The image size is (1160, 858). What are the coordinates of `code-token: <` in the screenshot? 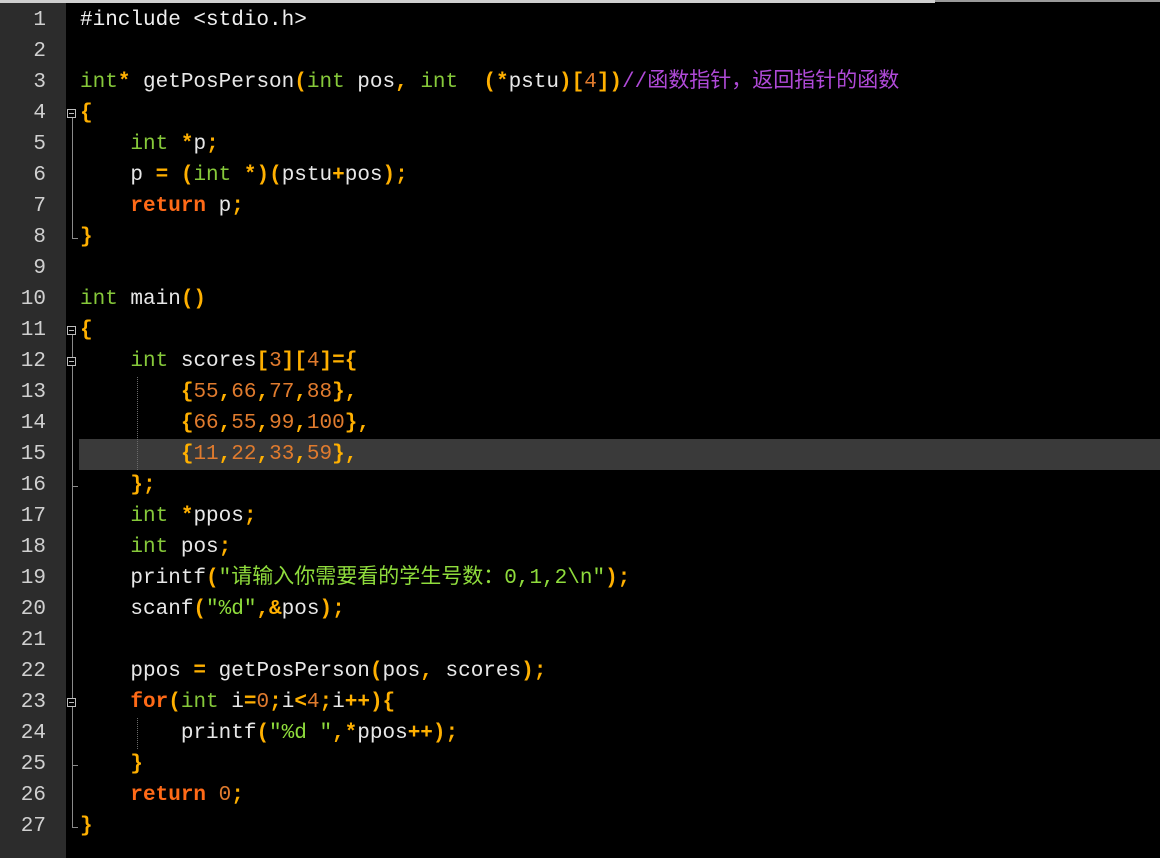 It's located at (300, 702).